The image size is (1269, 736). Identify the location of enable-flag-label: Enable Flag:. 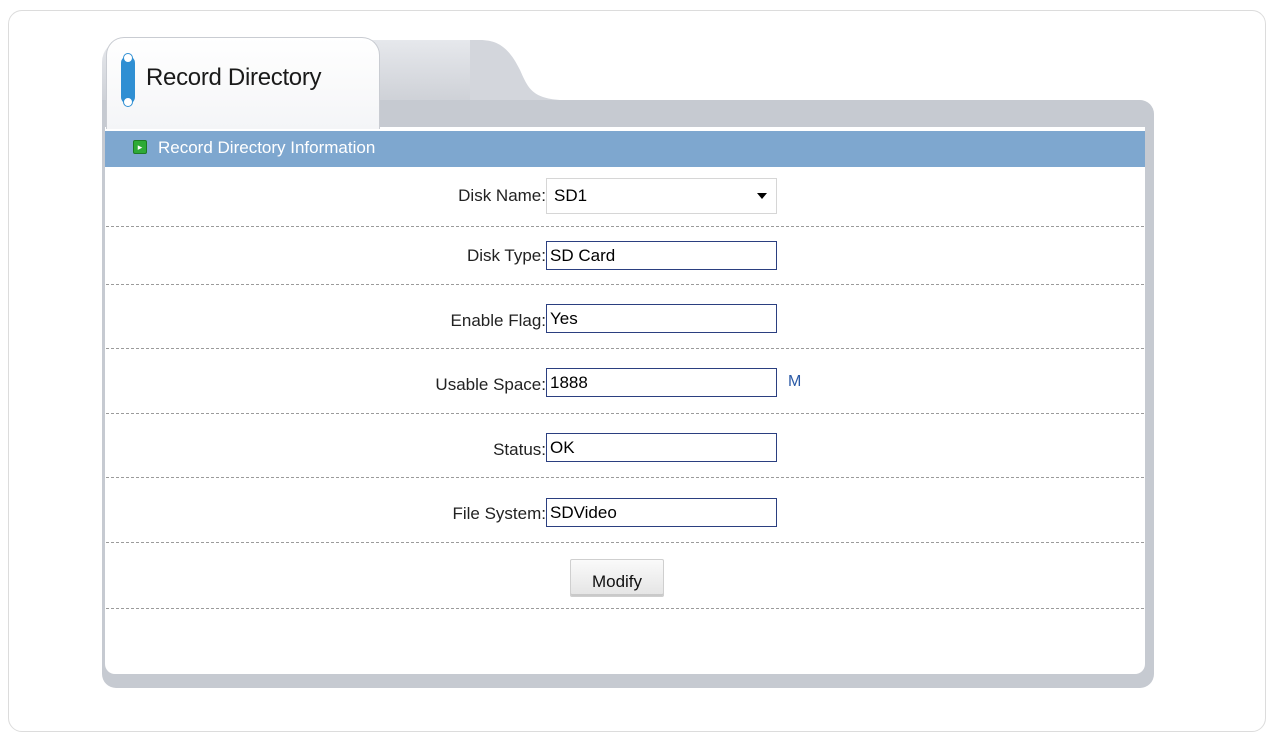
(498, 320).